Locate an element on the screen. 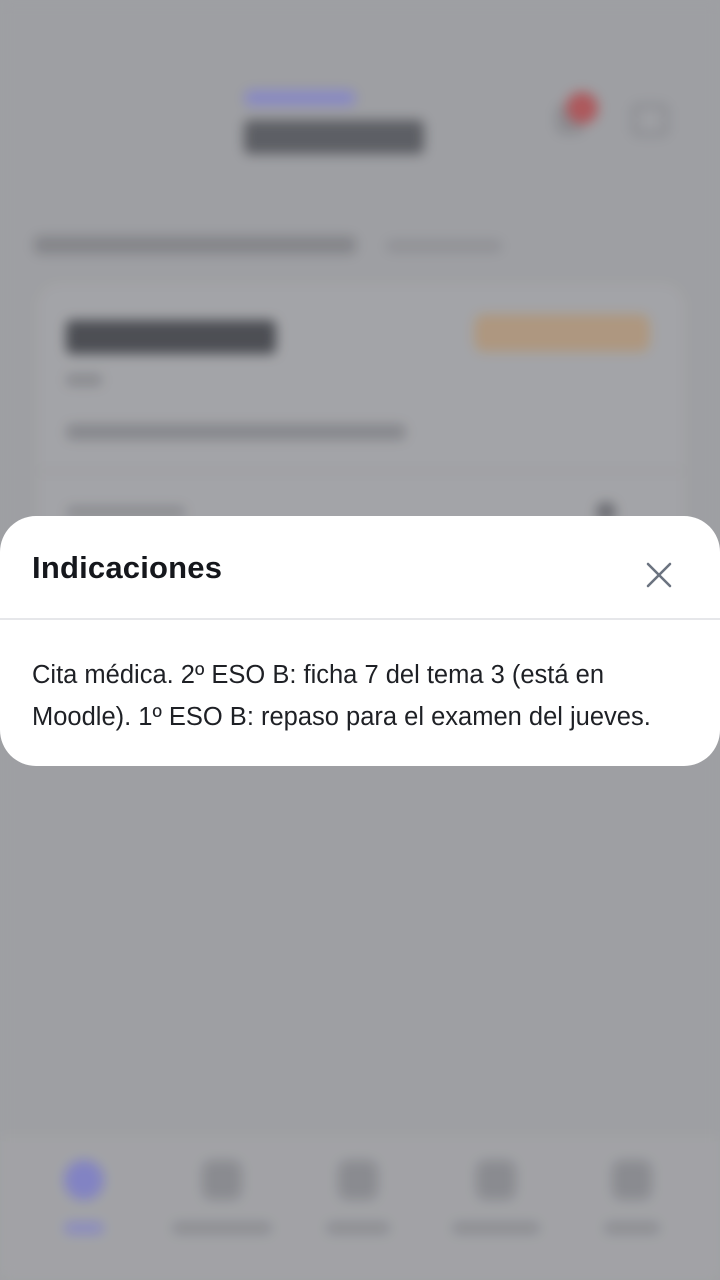  close-button is located at coordinates (659, 575).